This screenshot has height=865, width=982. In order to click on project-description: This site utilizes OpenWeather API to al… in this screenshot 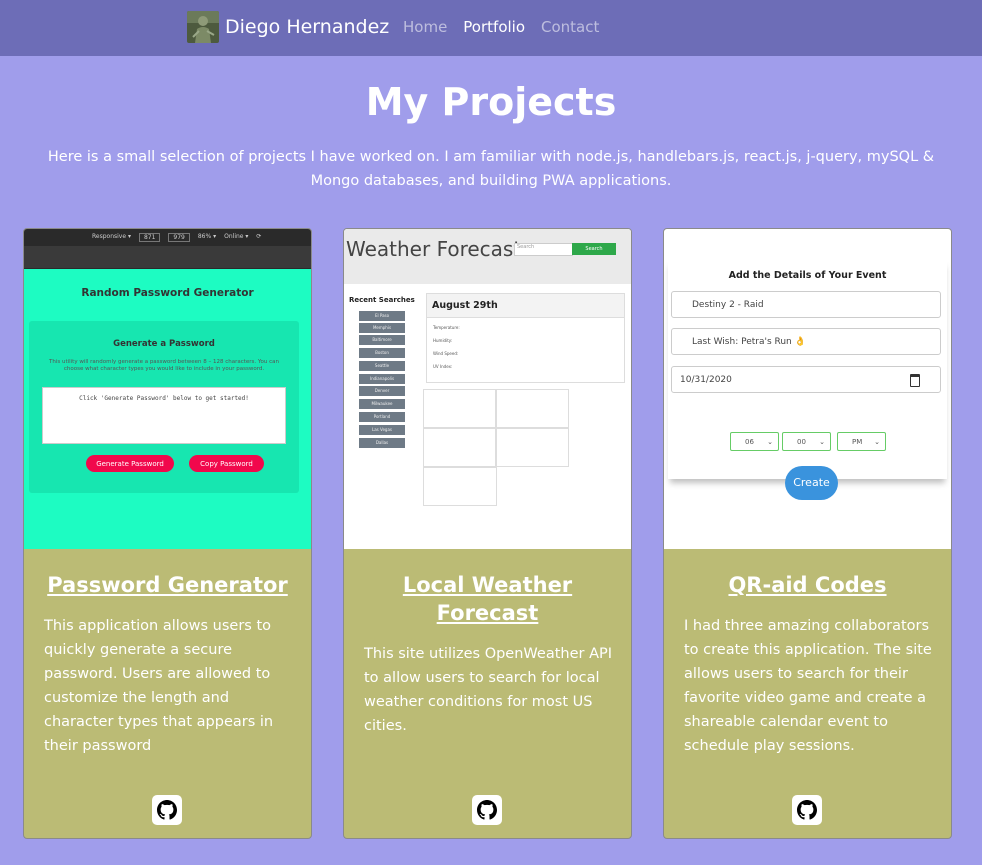, I will do `click(488, 690)`.